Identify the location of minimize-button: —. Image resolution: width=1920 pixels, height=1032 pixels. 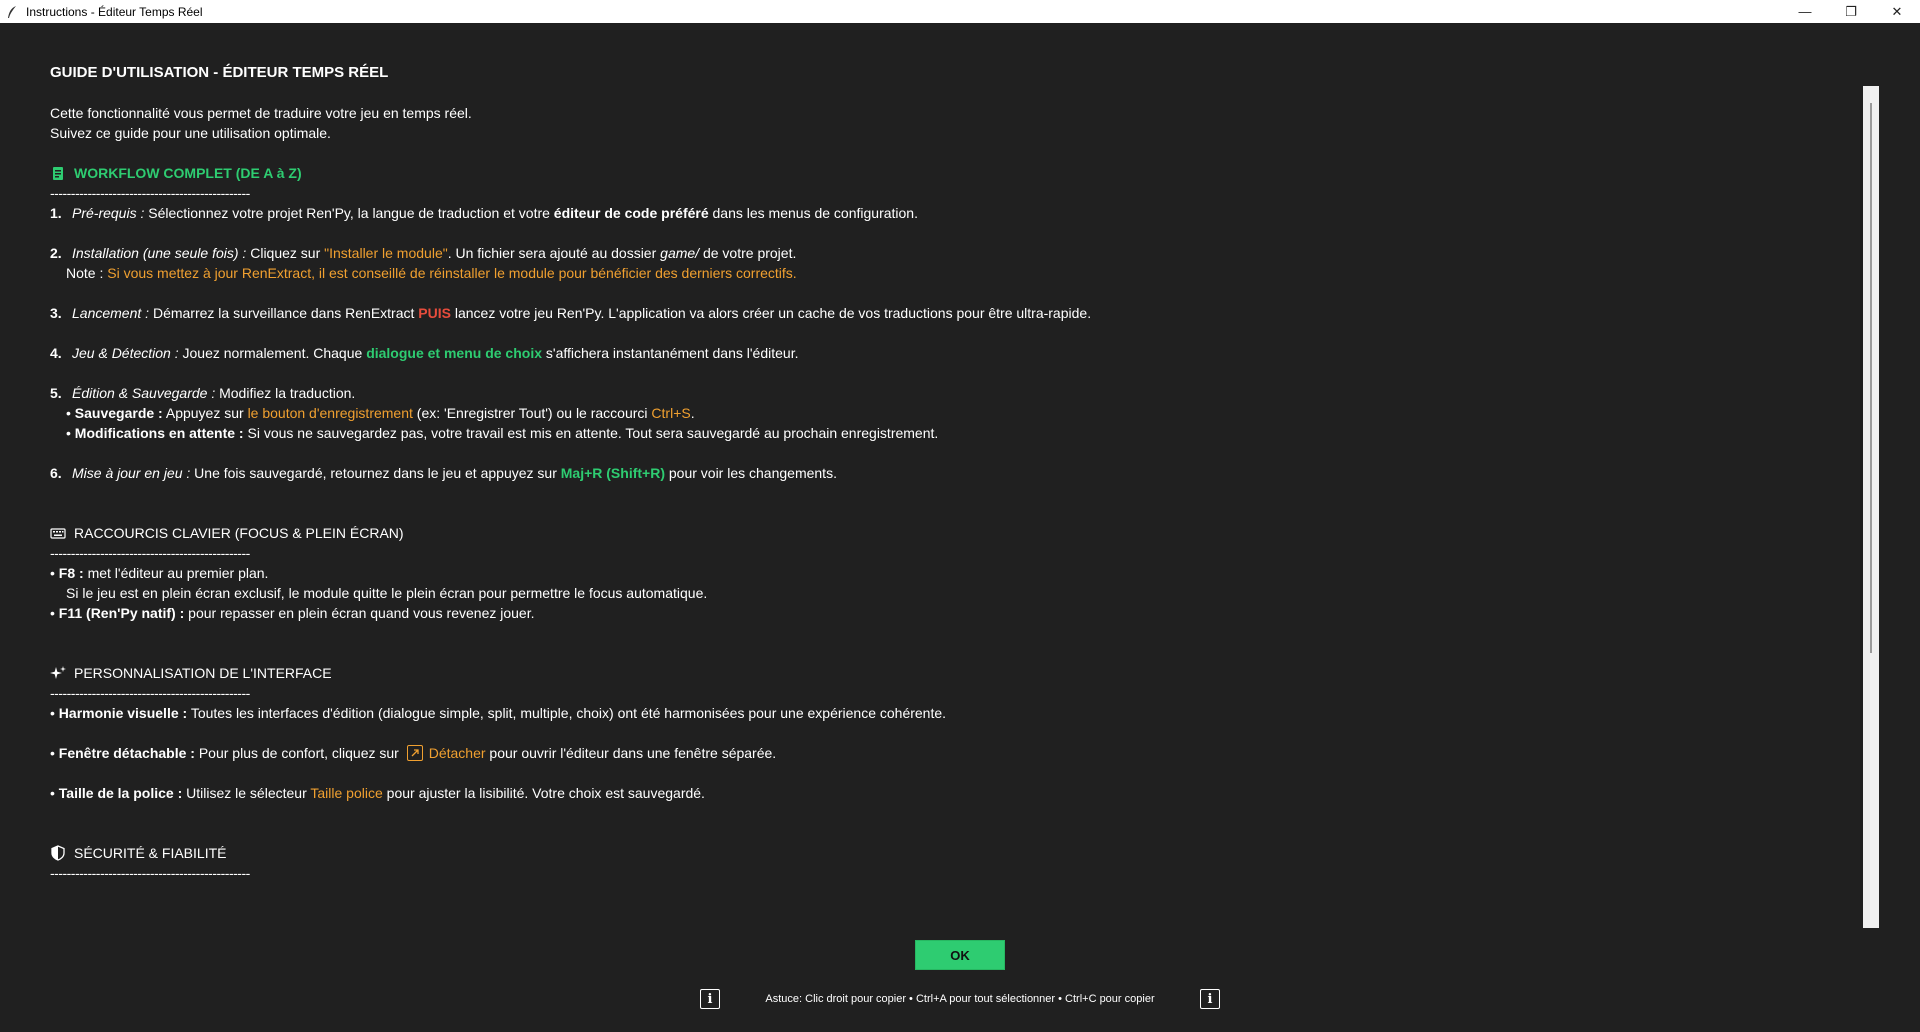
(1805, 11).